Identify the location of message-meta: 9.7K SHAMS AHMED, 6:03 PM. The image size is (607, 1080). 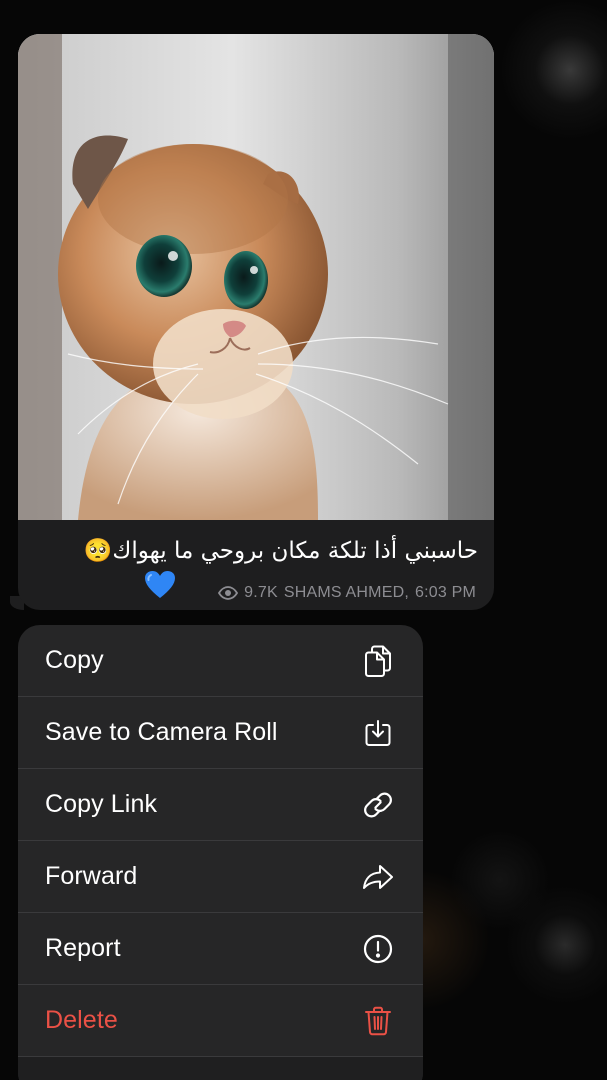
(347, 593).